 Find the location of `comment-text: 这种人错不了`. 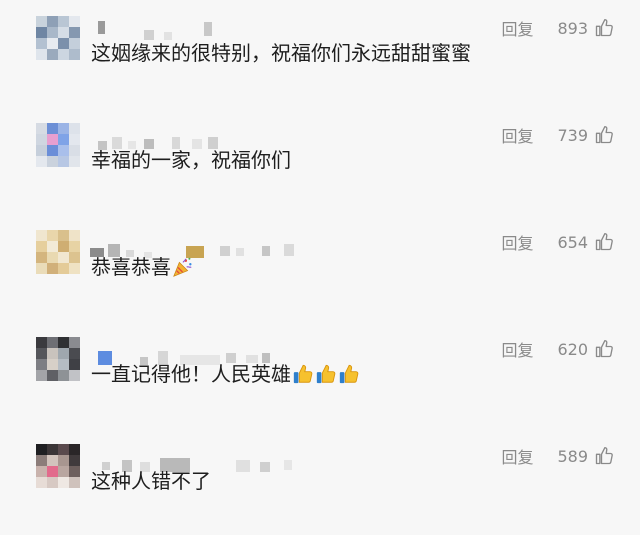

comment-text: 这种人错不了 is located at coordinates (151, 481).